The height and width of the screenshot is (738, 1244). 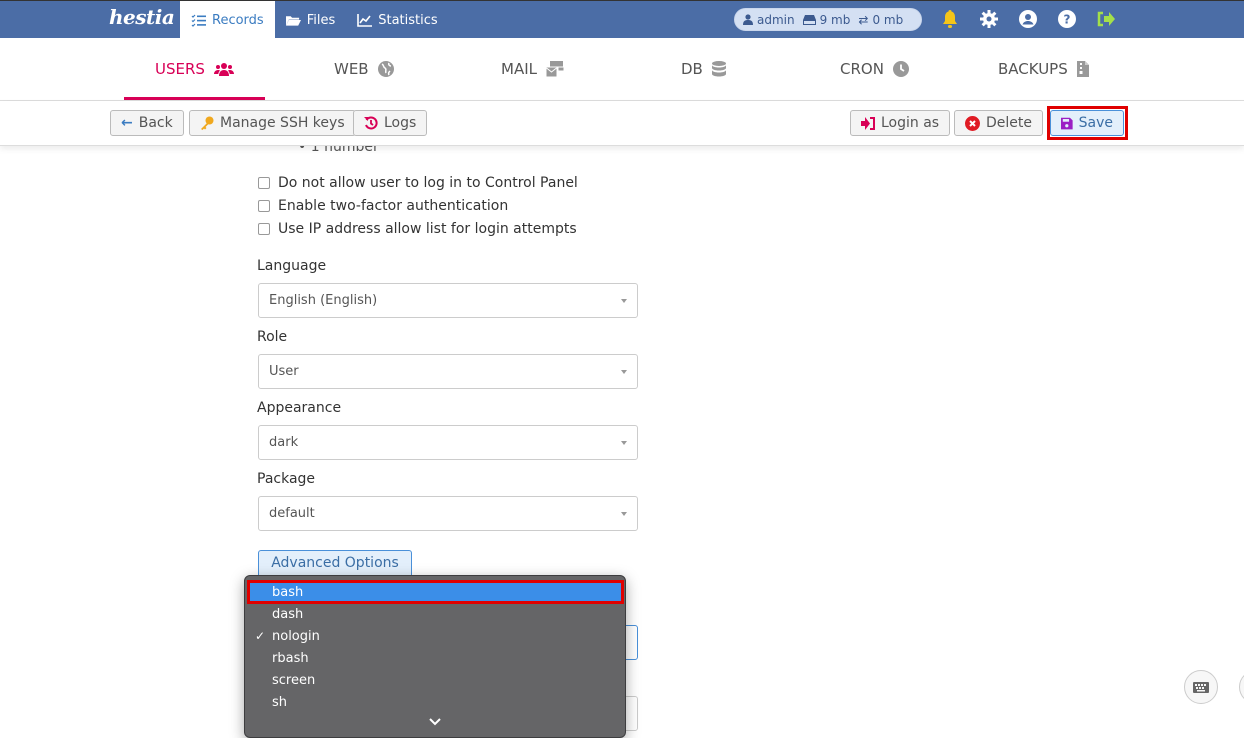 What do you see at coordinates (288, 592) in the screenshot?
I see `option-label: bash` at bounding box center [288, 592].